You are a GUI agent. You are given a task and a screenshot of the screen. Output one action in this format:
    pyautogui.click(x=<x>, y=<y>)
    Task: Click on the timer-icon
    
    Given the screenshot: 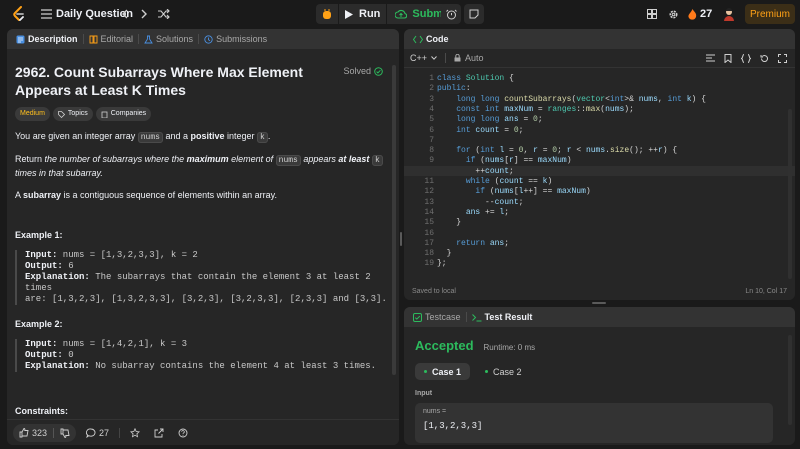 What is the action you would take?
    pyautogui.click(x=451, y=14)
    